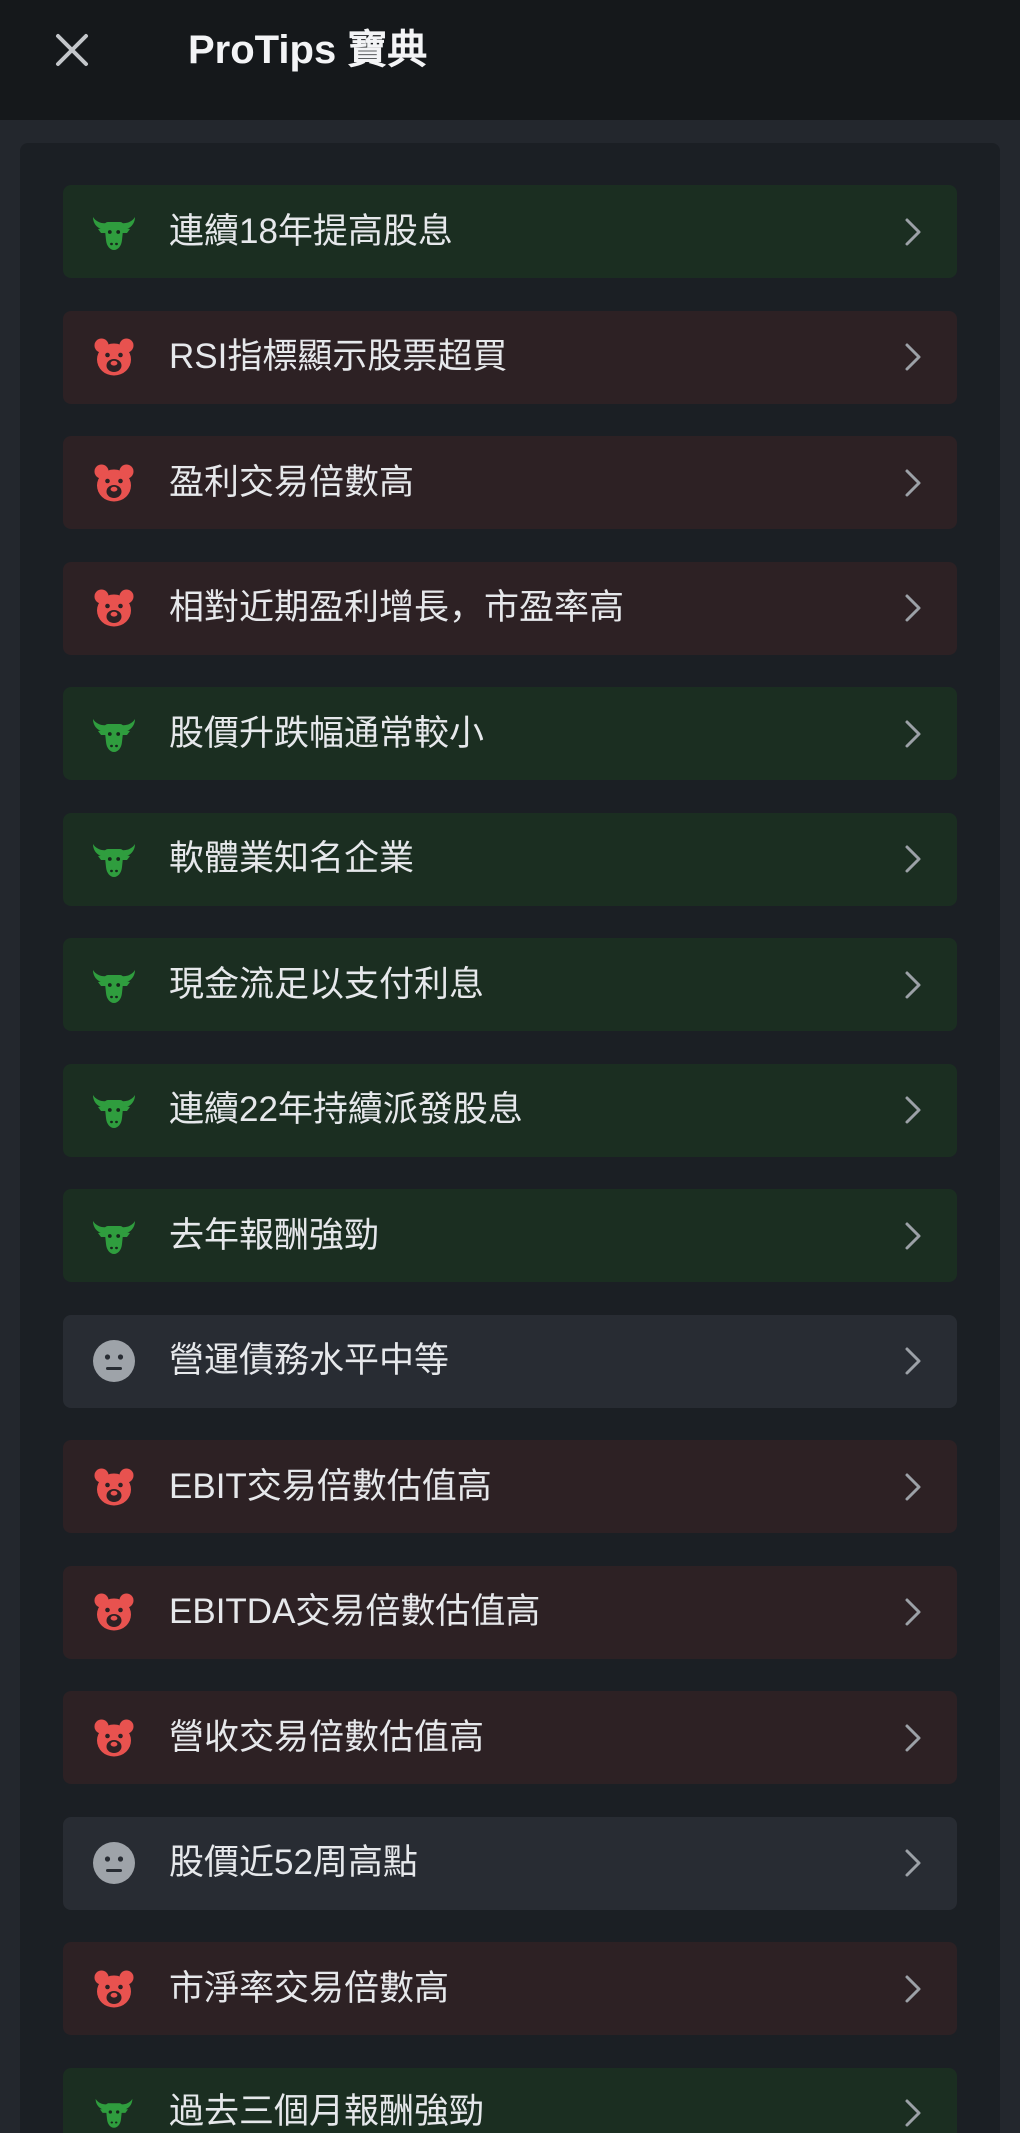  Describe the element at coordinates (510, 1863) in the screenshot. I see `protip-item: 股價近52周高點` at that location.